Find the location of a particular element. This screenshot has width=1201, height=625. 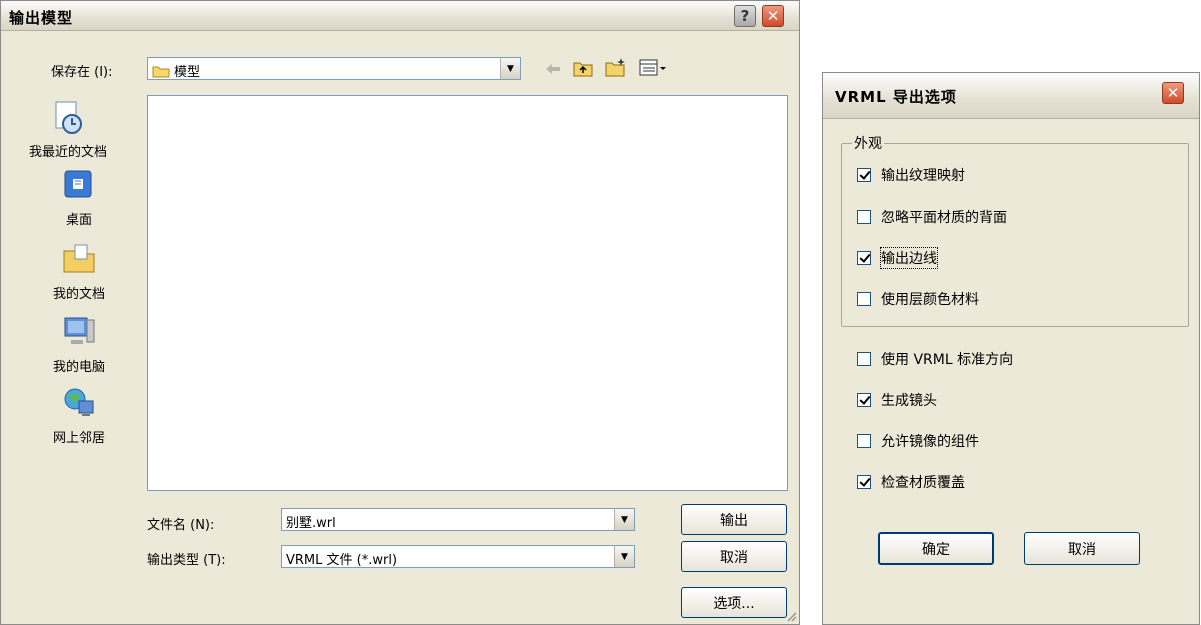

view-menu-icon is located at coordinates (653, 68).